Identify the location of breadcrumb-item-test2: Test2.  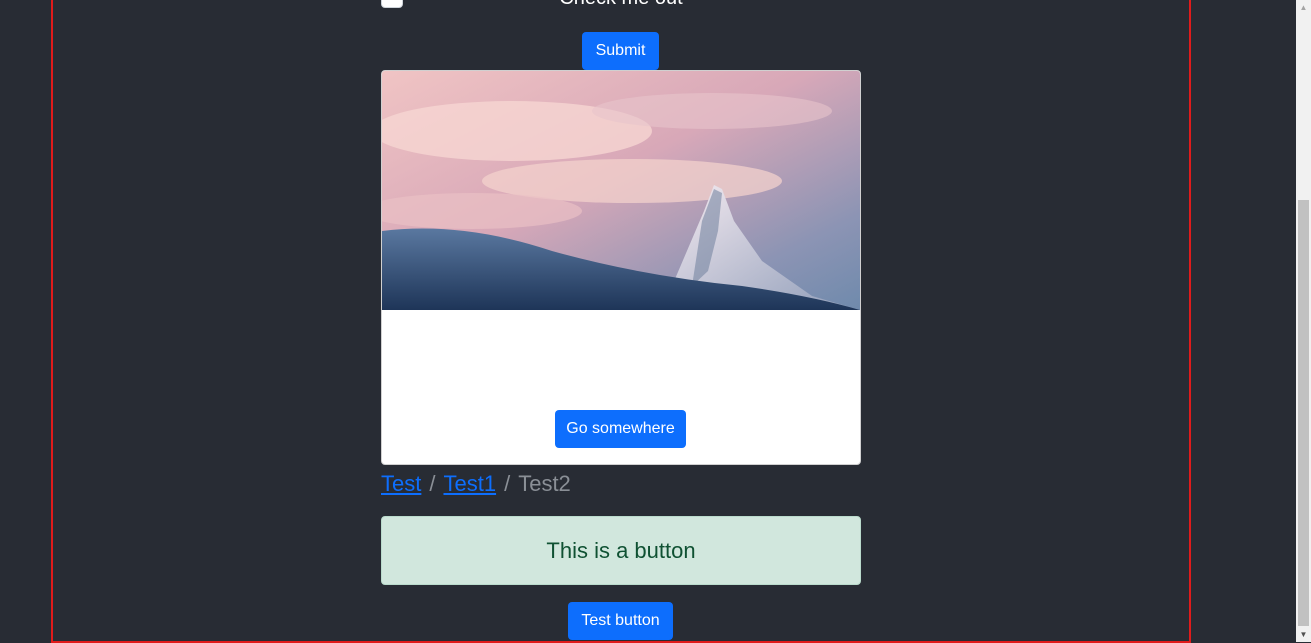
(544, 483).